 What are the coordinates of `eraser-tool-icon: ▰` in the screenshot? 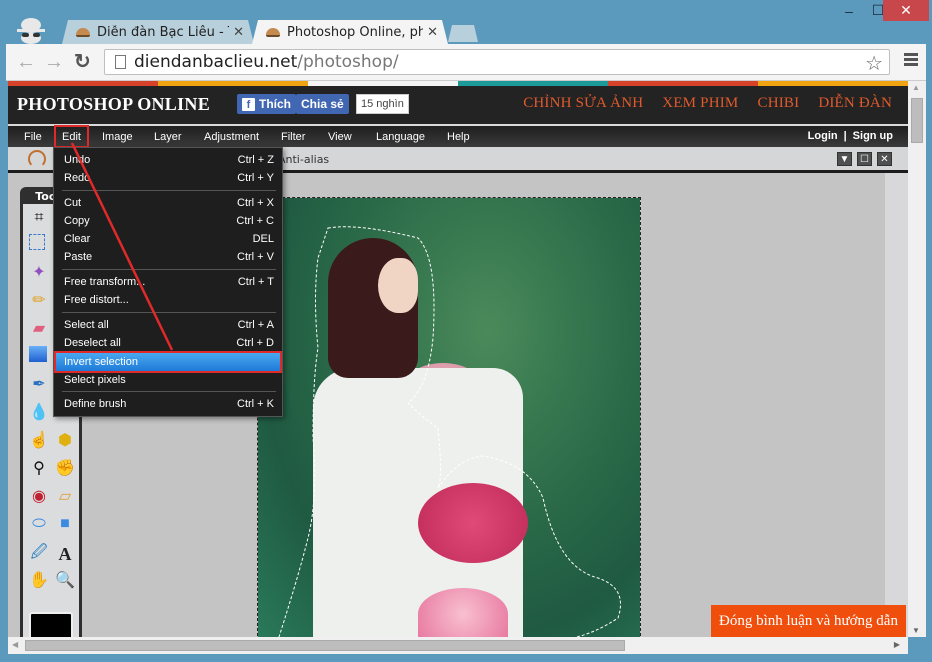 It's located at (39, 328).